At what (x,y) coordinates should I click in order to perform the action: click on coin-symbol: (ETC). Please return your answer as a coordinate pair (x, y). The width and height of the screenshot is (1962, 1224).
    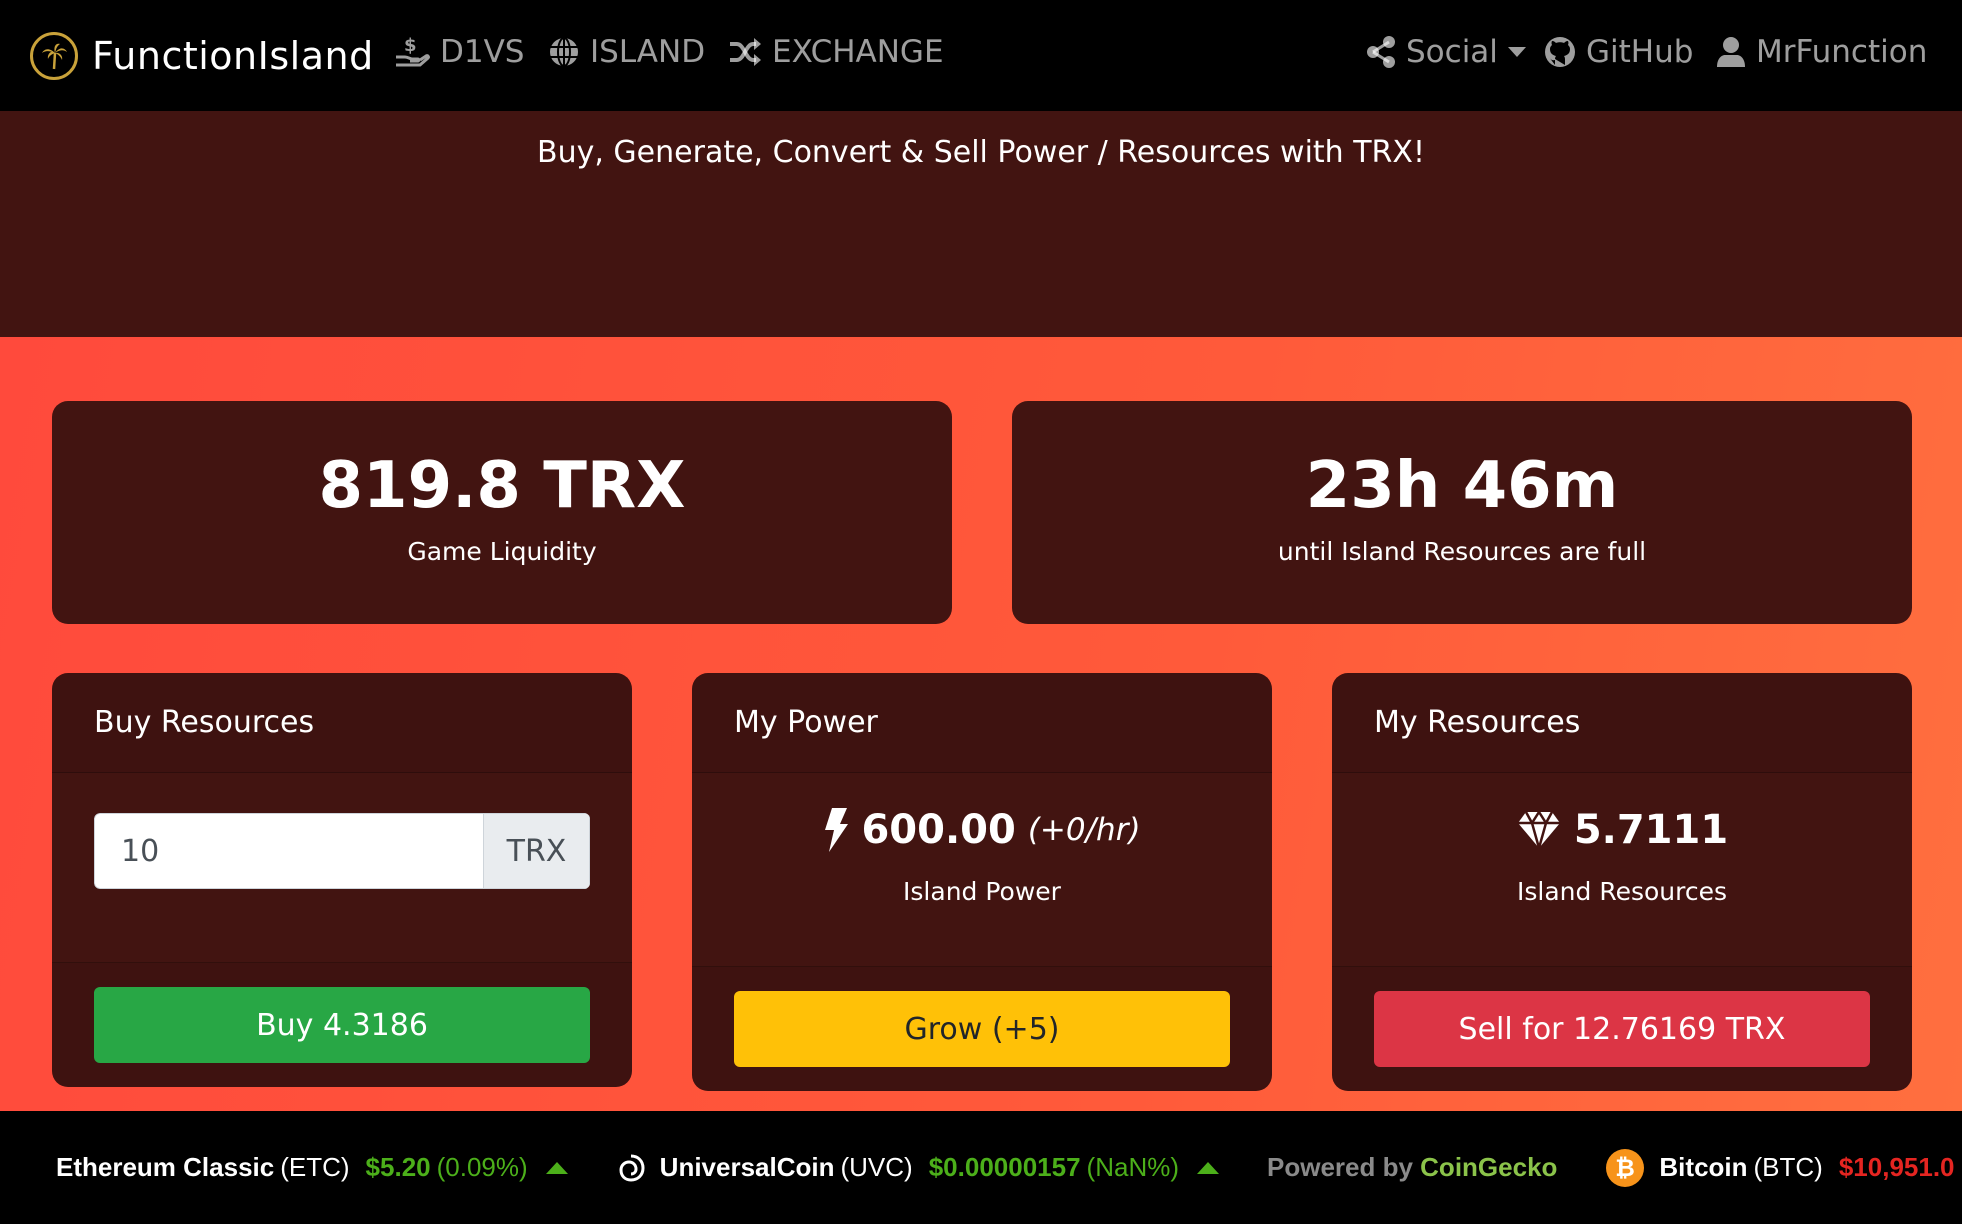
    Looking at the image, I should click on (315, 1167).